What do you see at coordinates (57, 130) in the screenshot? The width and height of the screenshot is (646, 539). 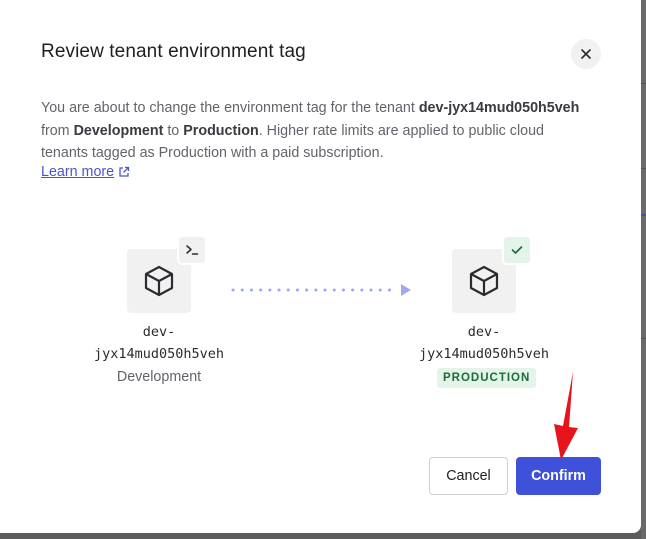 I see `description-from: from` at bounding box center [57, 130].